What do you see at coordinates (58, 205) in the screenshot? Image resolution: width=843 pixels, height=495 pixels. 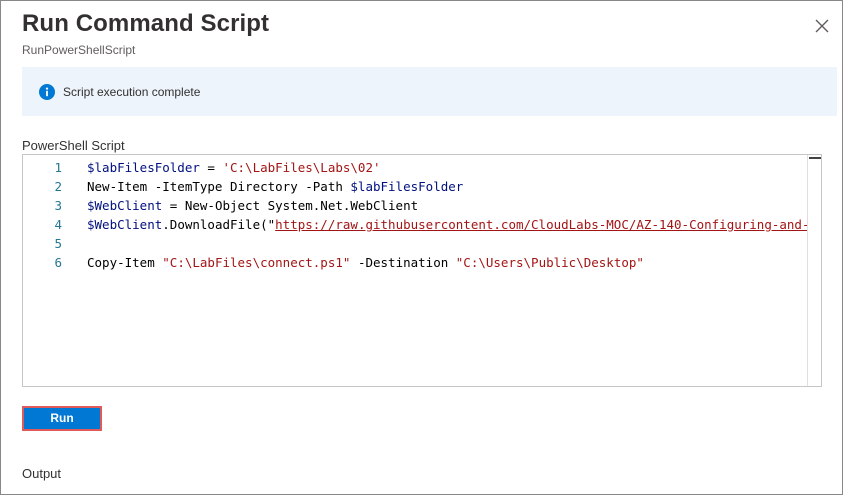 I see `line-number: 3` at bounding box center [58, 205].